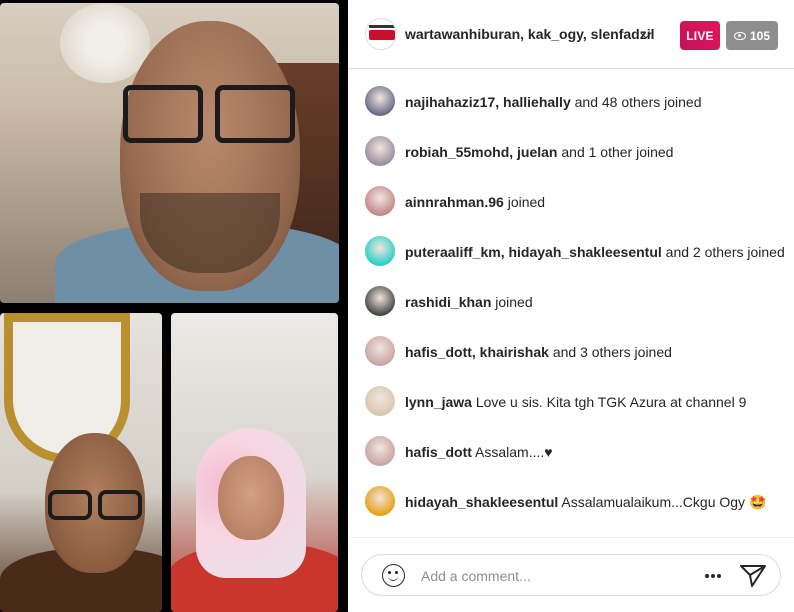  I want to click on emoji-icon, so click(393, 575).